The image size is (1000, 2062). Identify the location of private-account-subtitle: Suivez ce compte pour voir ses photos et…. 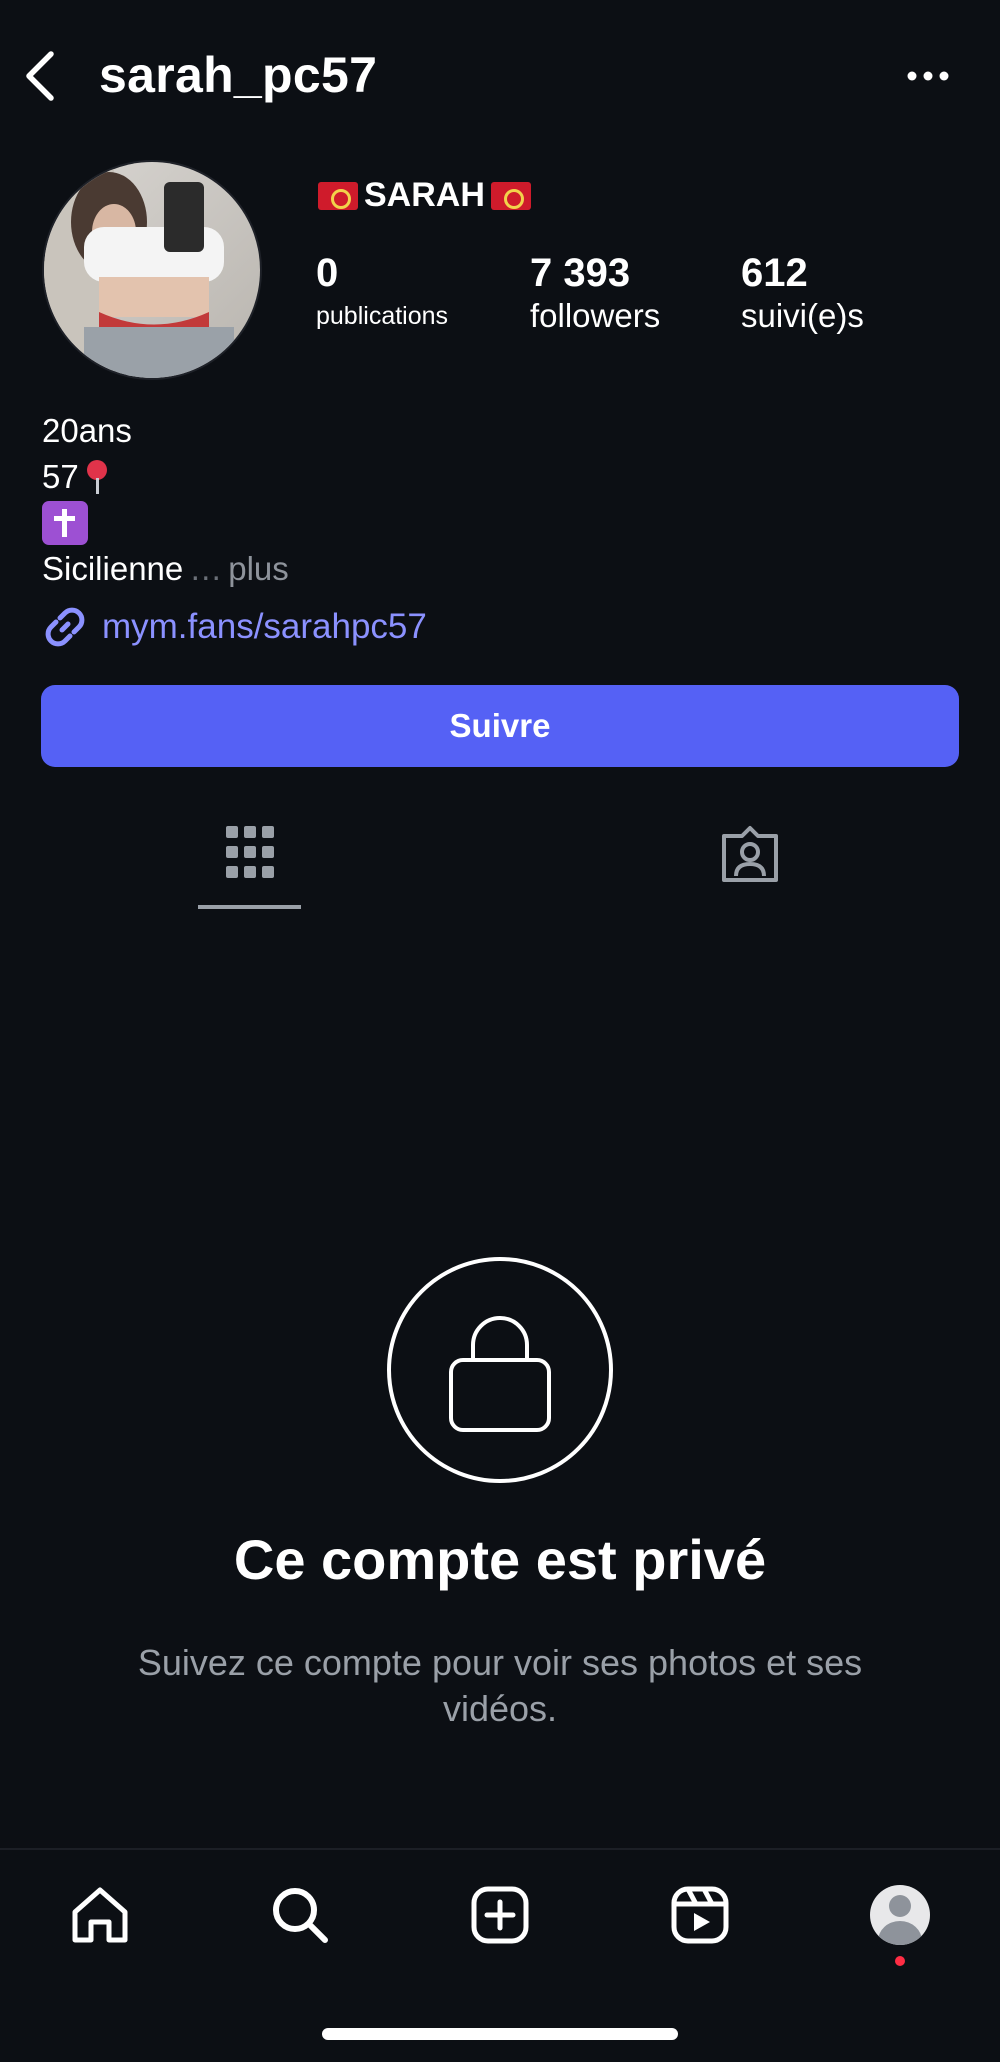
(500, 1685).